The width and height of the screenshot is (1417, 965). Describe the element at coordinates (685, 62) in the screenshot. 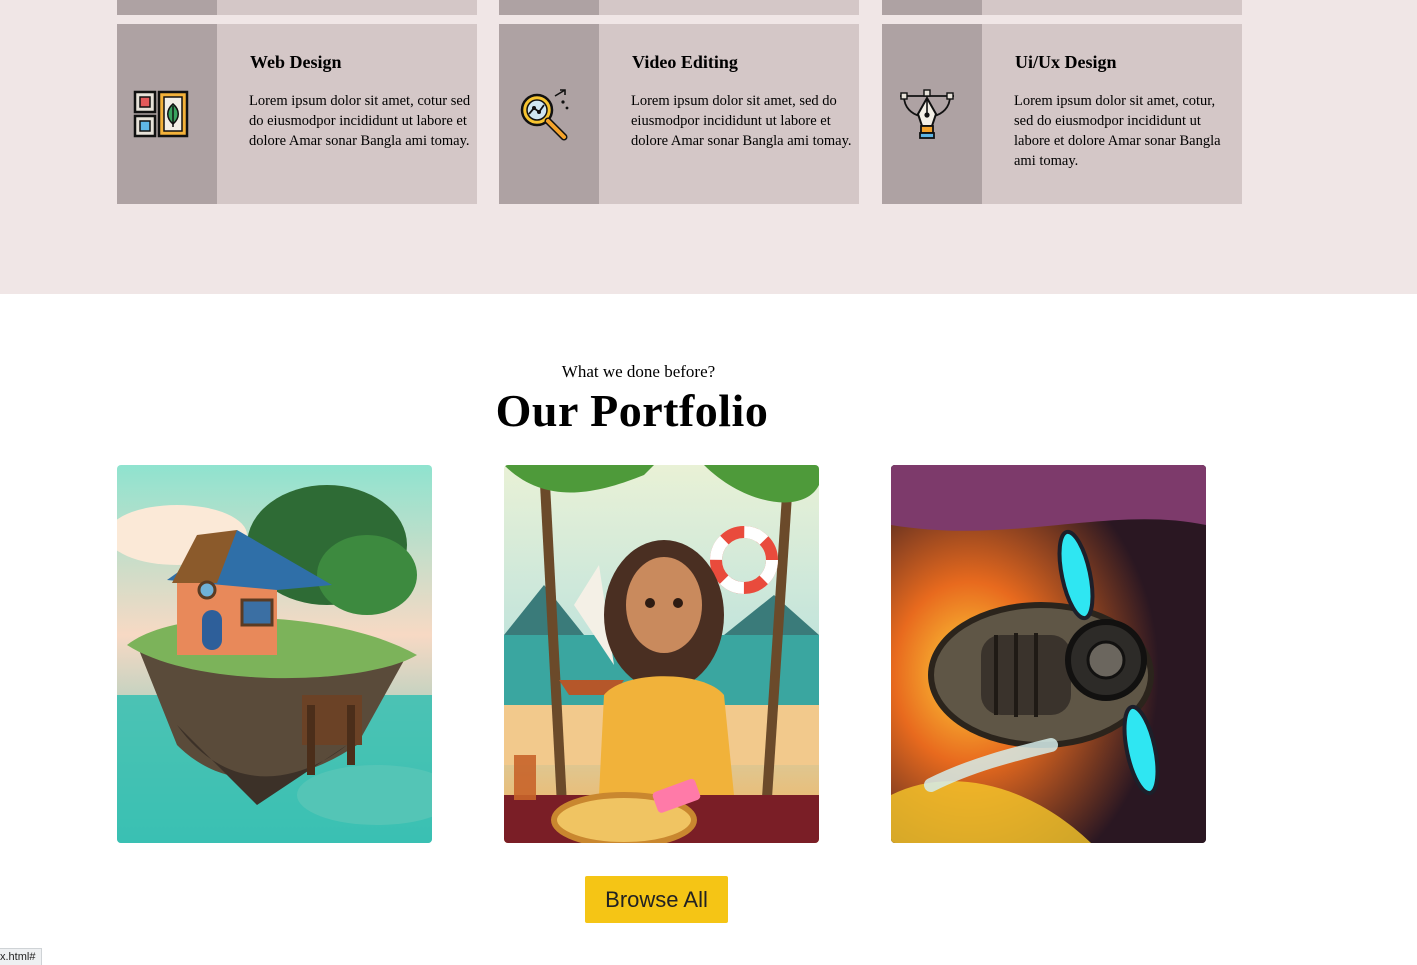

I see `service-title: Video Editing` at that location.